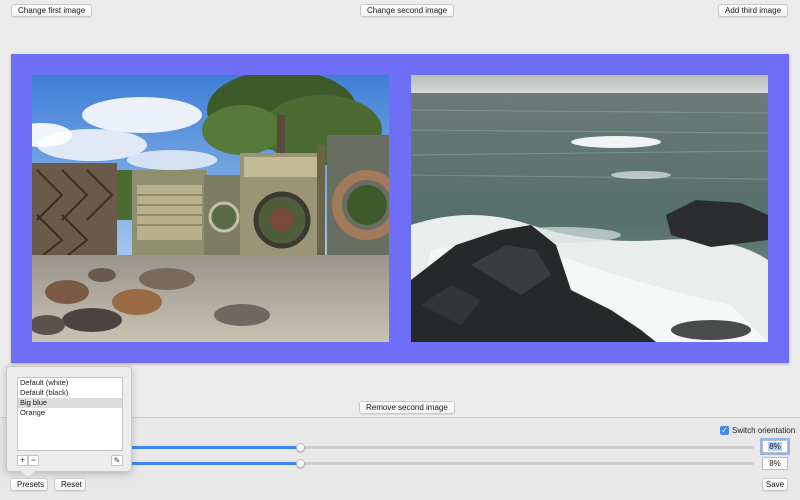  I want to click on change-second-image-button: Change second image, so click(407, 10).